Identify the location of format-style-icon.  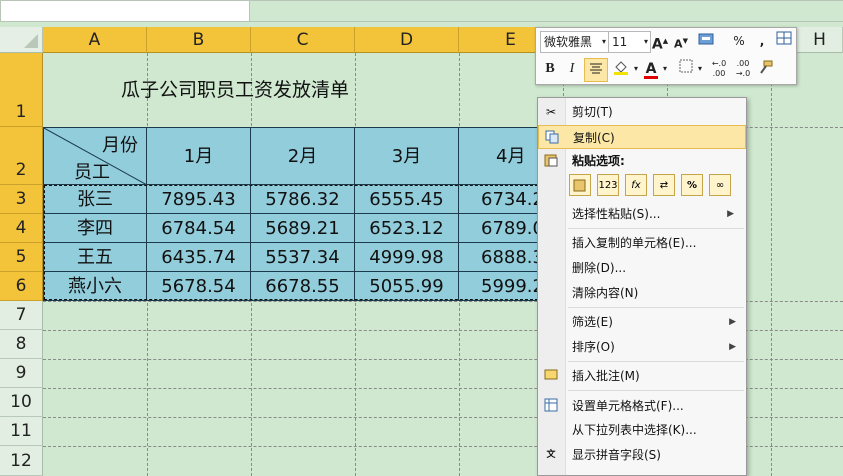
(707, 41).